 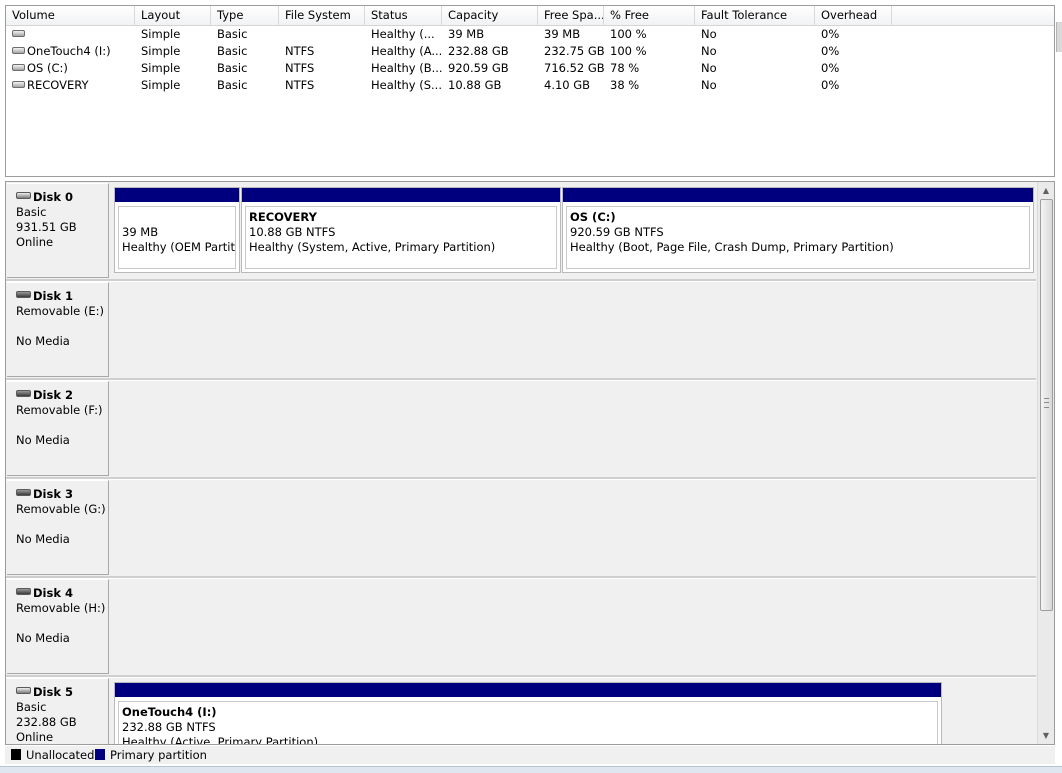 I want to click on partition-status: Healthy (Active, Primary Partition), so click(x=220, y=740).